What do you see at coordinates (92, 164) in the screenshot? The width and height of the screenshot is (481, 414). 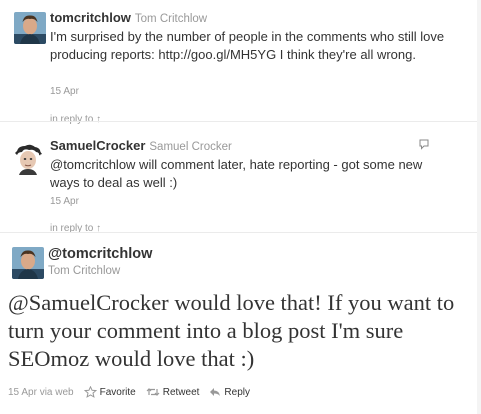 I see `mention-link: @tomcritchlow` at bounding box center [92, 164].